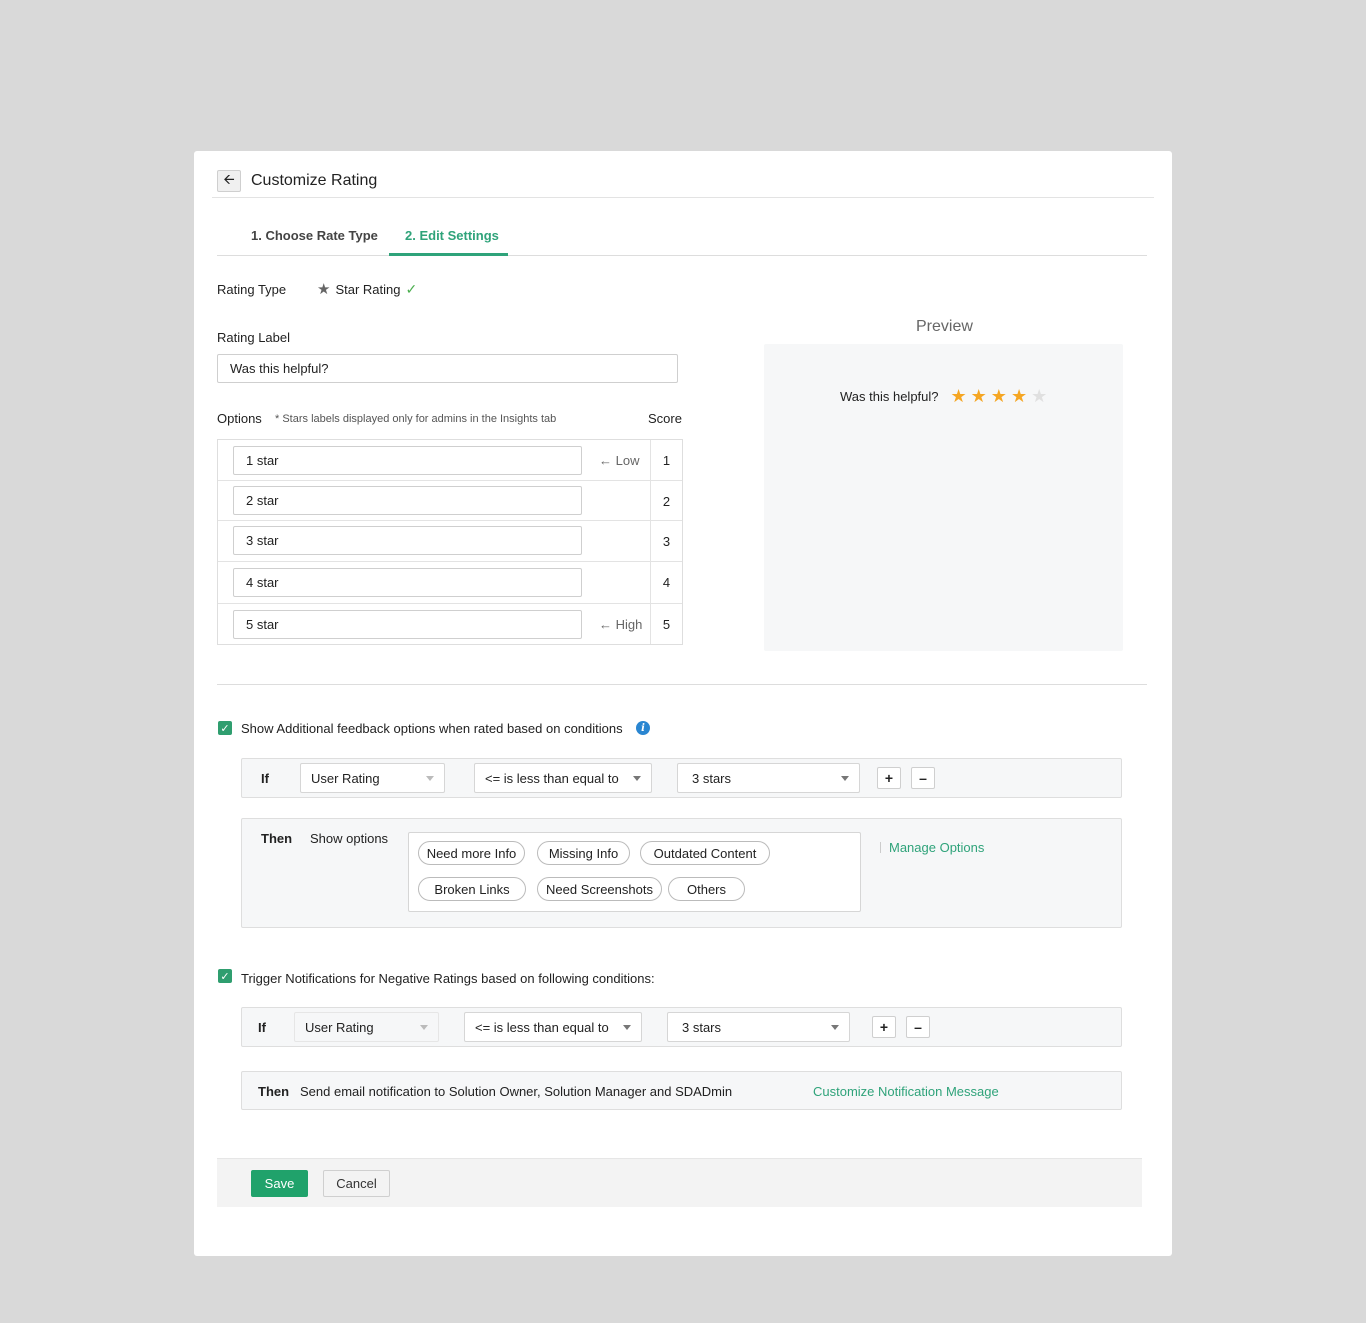 The width and height of the screenshot is (1366, 1323). I want to click on rating-type-text: Star Rating, so click(368, 289).